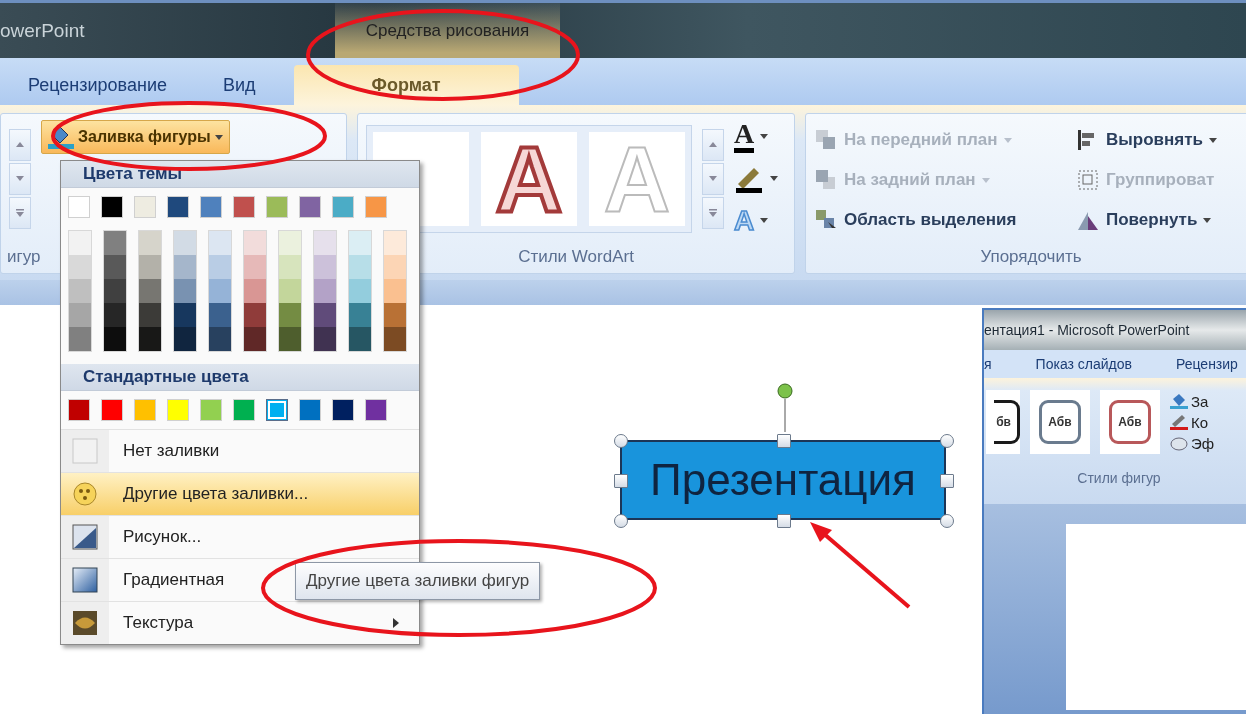 The image size is (1246, 714). What do you see at coordinates (1192, 422) in the screenshot?
I see `shape-format-command: Ко` at bounding box center [1192, 422].